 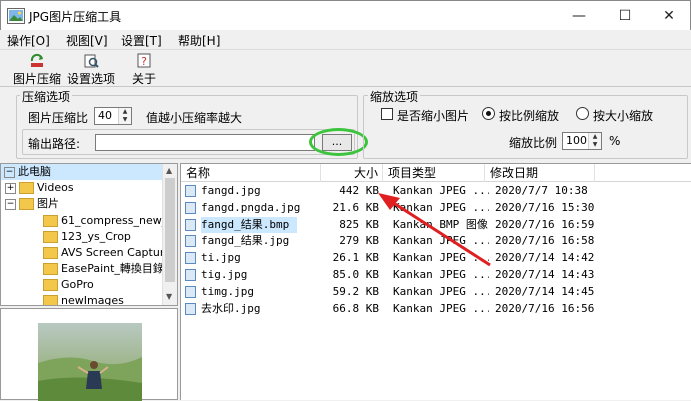 What do you see at coordinates (75, 17) in the screenshot?
I see `window-title: JPG图片压缩工具` at bounding box center [75, 17].